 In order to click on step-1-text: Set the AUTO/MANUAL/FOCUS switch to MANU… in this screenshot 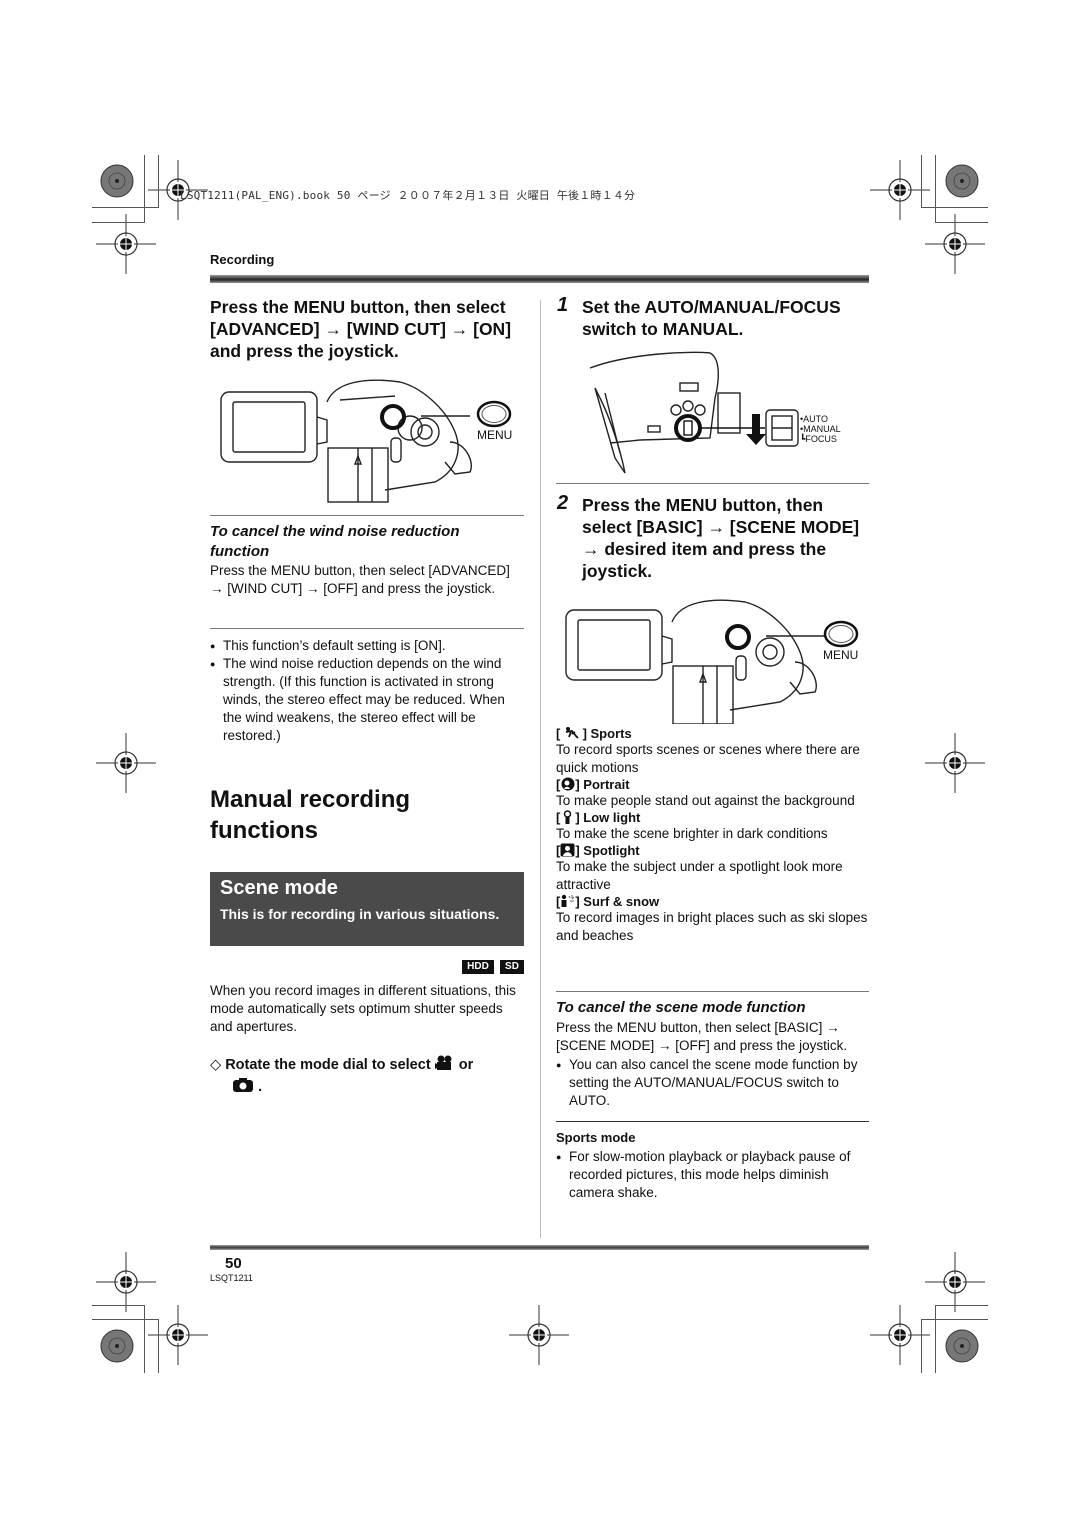, I will do `click(711, 318)`.